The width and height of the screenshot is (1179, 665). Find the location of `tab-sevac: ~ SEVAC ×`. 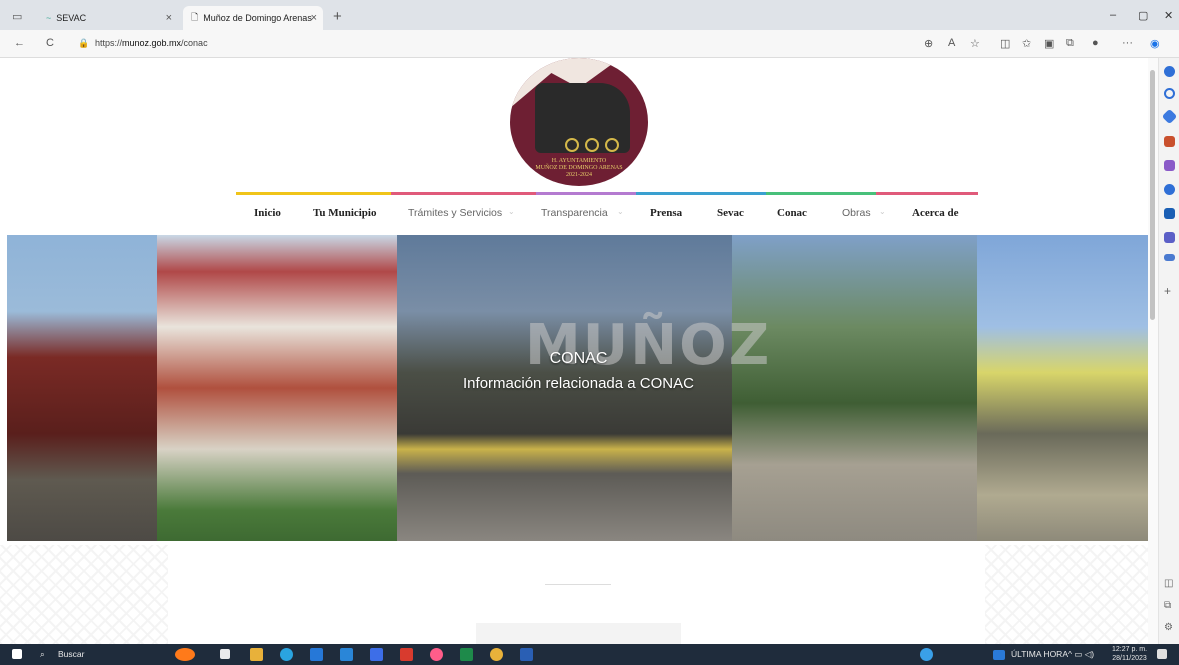

tab-sevac: ~ SEVAC × is located at coordinates (108, 18).